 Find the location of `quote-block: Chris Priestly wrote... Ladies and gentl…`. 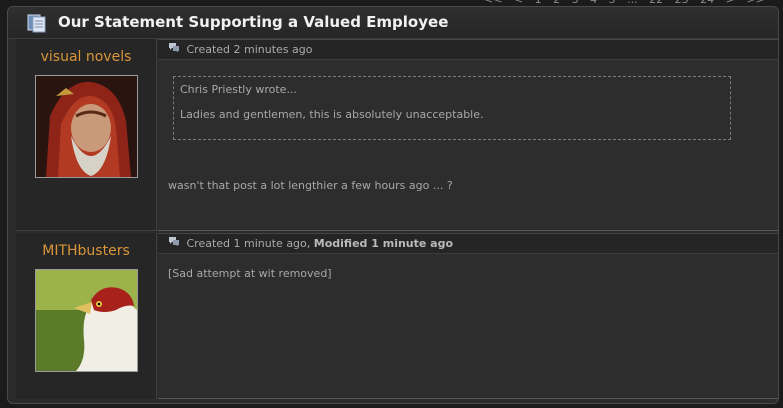

quote-block: Chris Priestly wrote... Ladies and gentl… is located at coordinates (452, 108).